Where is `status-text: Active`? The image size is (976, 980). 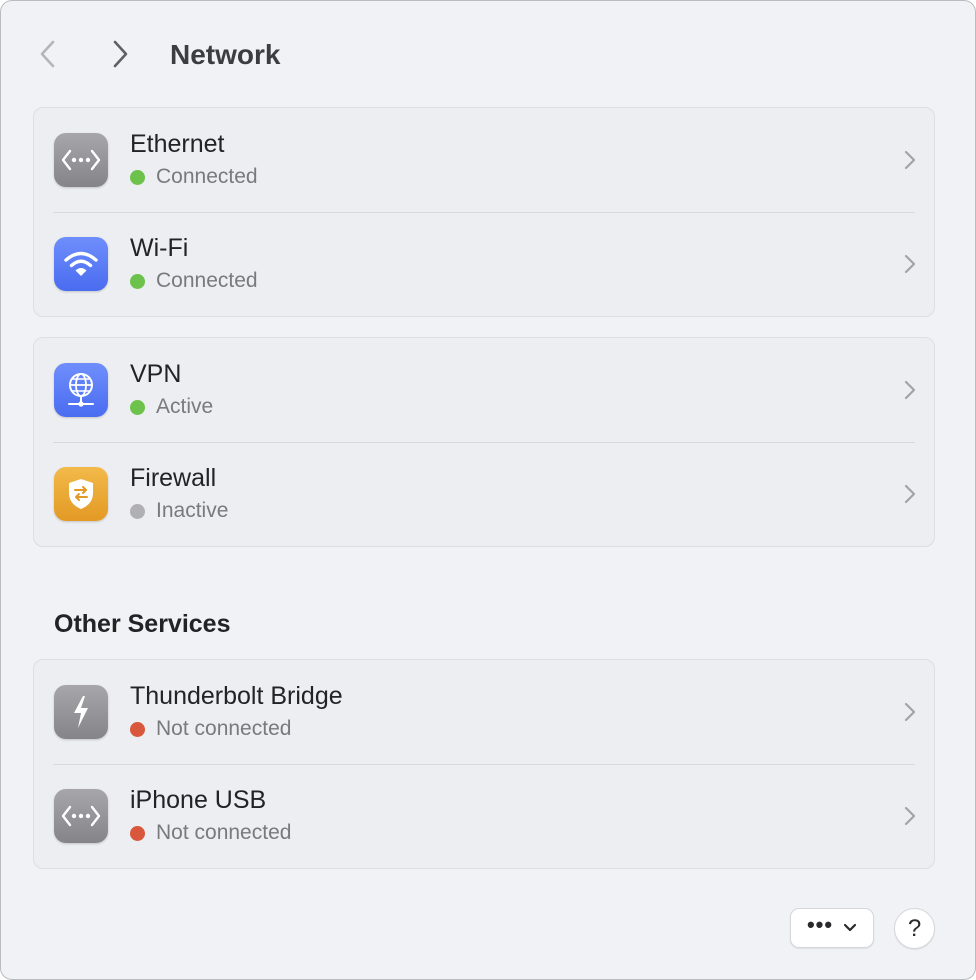 status-text: Active is located at coordinates (185, 406).